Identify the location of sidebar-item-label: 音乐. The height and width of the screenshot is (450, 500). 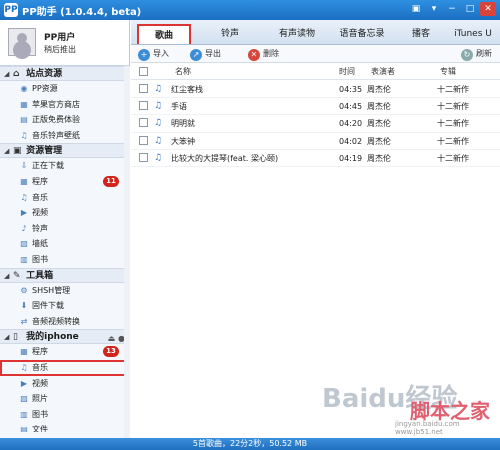
(40, 367).